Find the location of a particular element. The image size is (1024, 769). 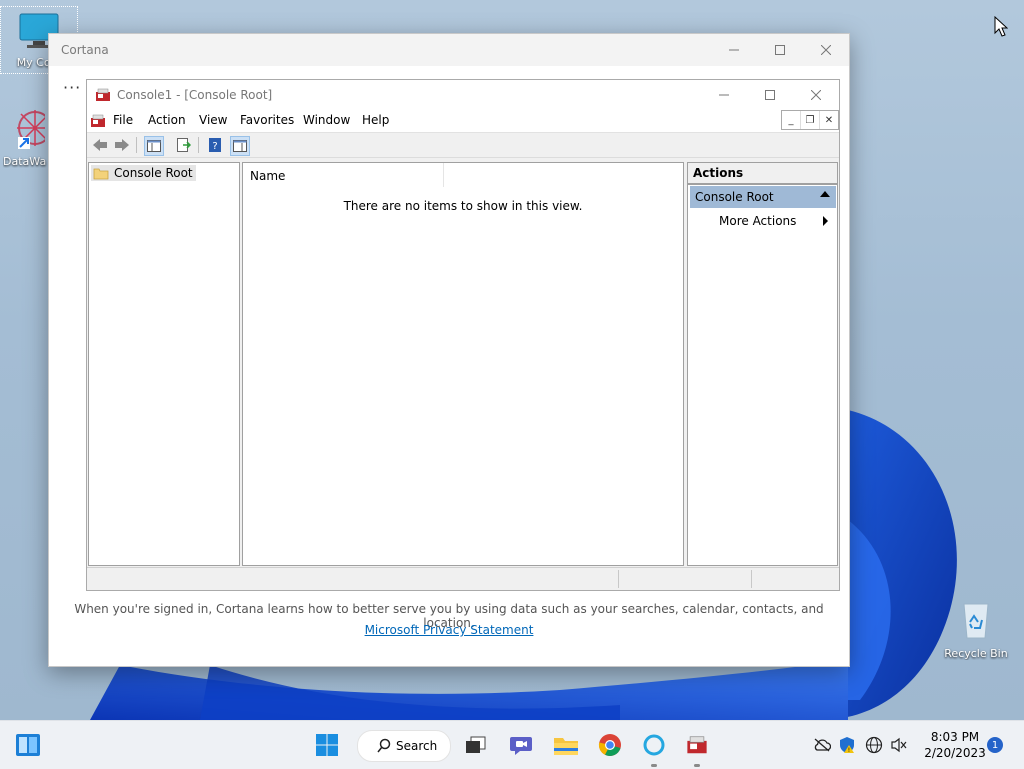

cortana-taskbar-button is located at coordinates (654, 748).